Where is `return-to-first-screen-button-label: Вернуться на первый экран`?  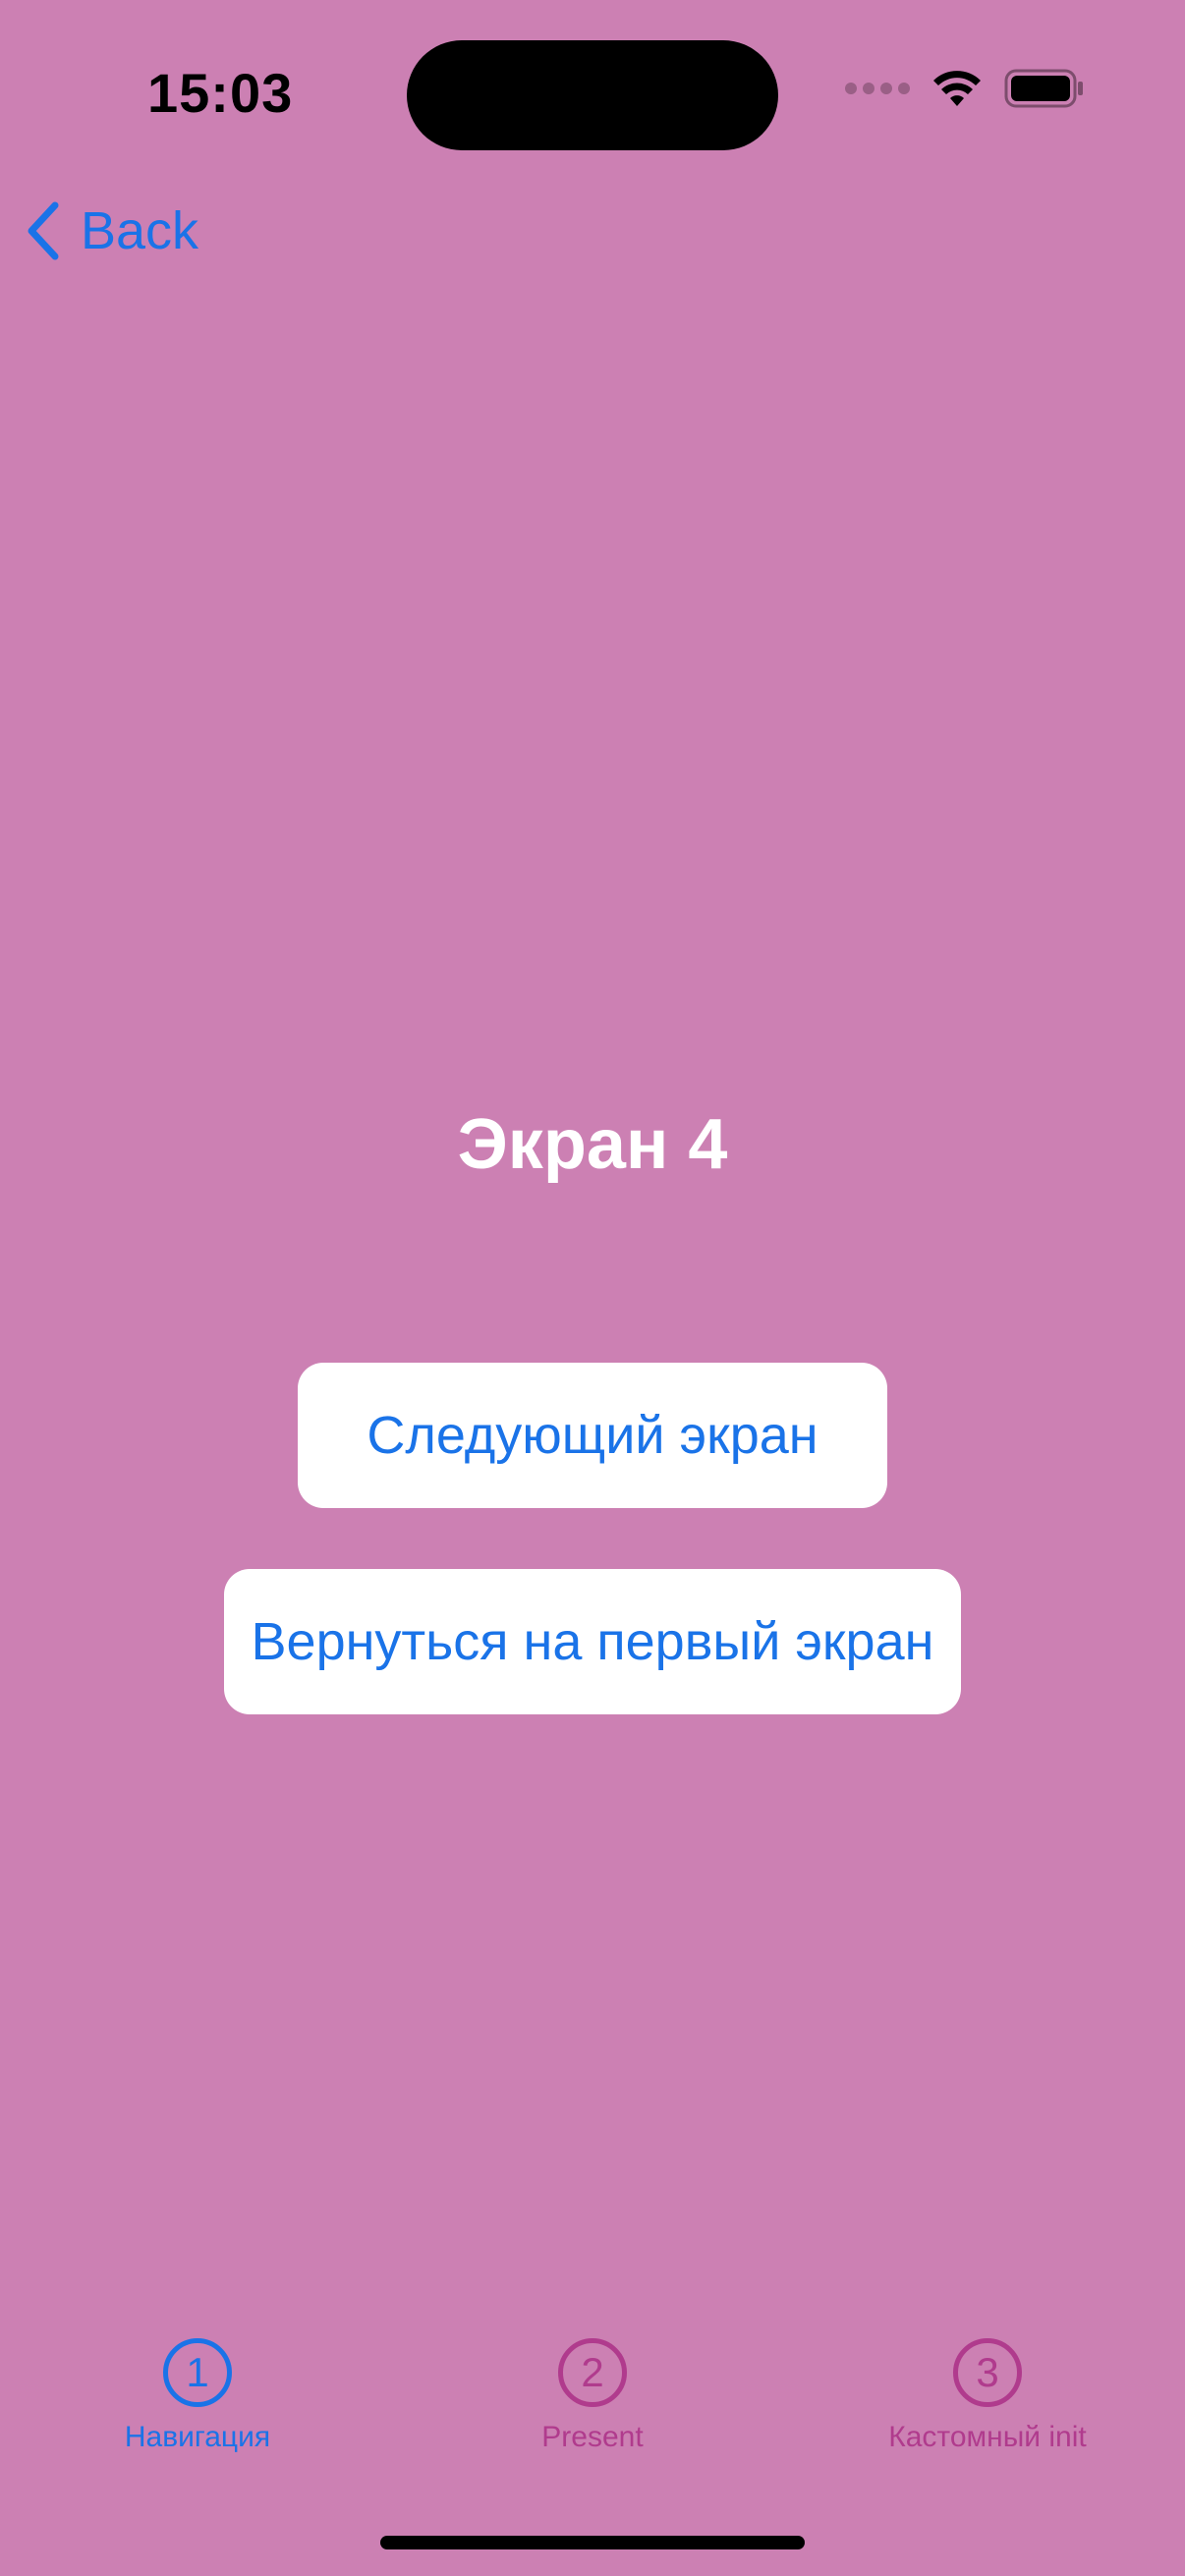 return-to-first-screen-button-label: Вернуться на первый экран is located at coordinates (592, 1641).